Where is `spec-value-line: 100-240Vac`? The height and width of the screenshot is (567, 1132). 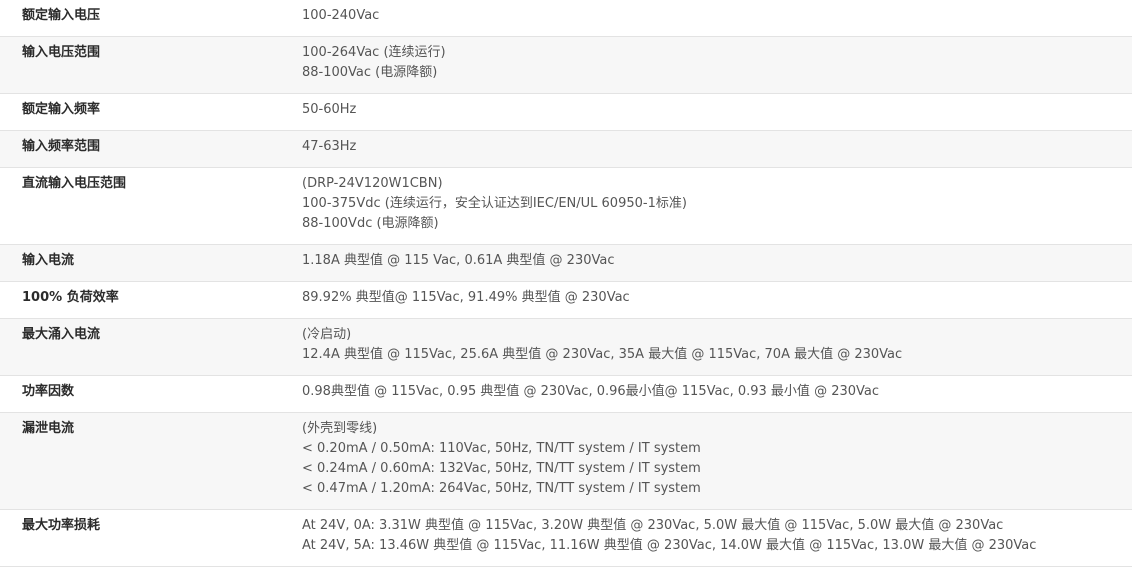 spec-value-line: 100-240Vac is located at coordinates (341, 15).